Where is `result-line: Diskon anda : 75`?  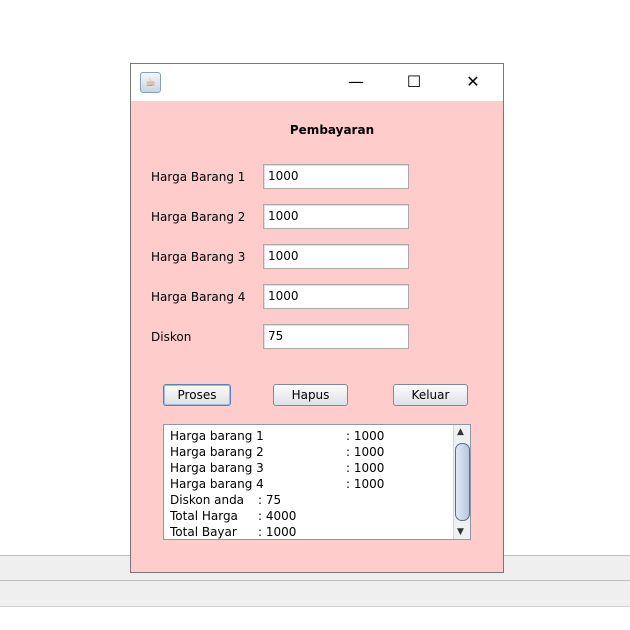
result-line: Diskon anda : 75 is located at coordinates (225, 500).